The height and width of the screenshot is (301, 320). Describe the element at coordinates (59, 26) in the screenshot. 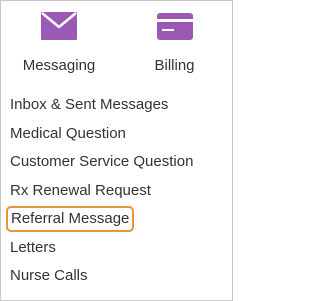

I see `envelope-icon` at that location.